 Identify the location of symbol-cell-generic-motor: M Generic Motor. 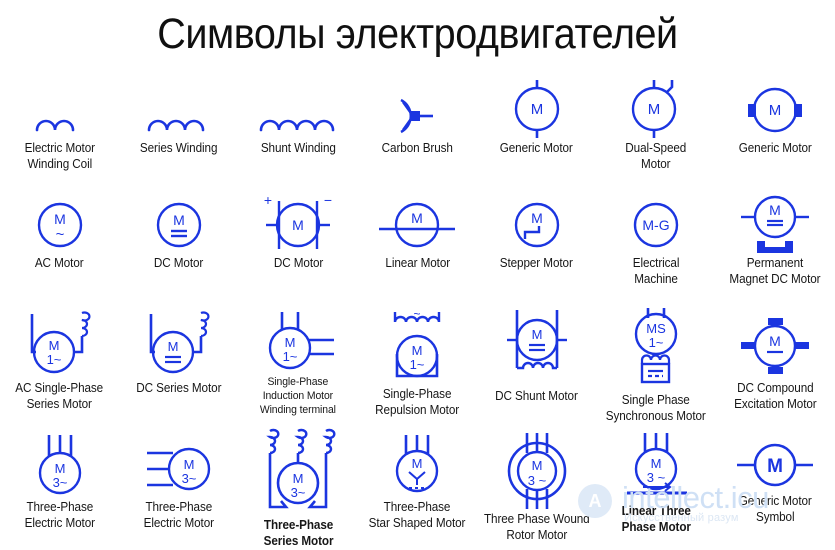
(536, 133).